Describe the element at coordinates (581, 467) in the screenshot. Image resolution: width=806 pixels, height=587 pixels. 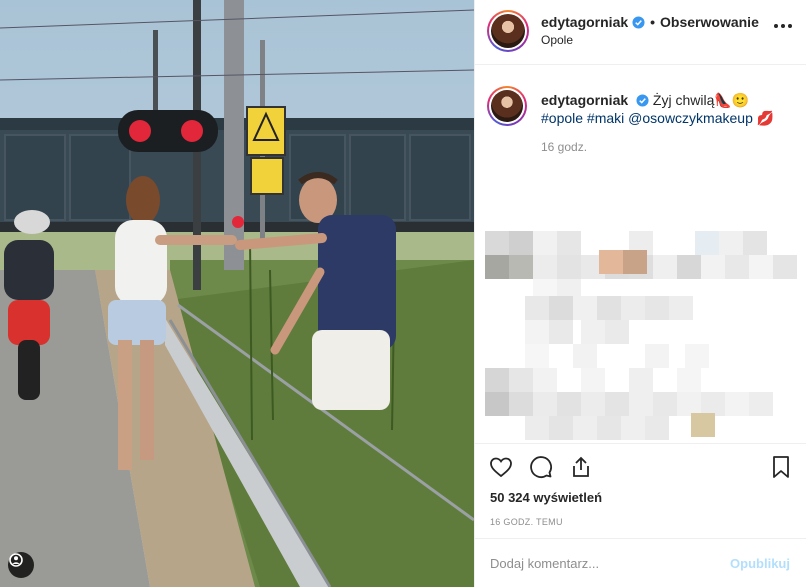
I see `share-icon` at that location.